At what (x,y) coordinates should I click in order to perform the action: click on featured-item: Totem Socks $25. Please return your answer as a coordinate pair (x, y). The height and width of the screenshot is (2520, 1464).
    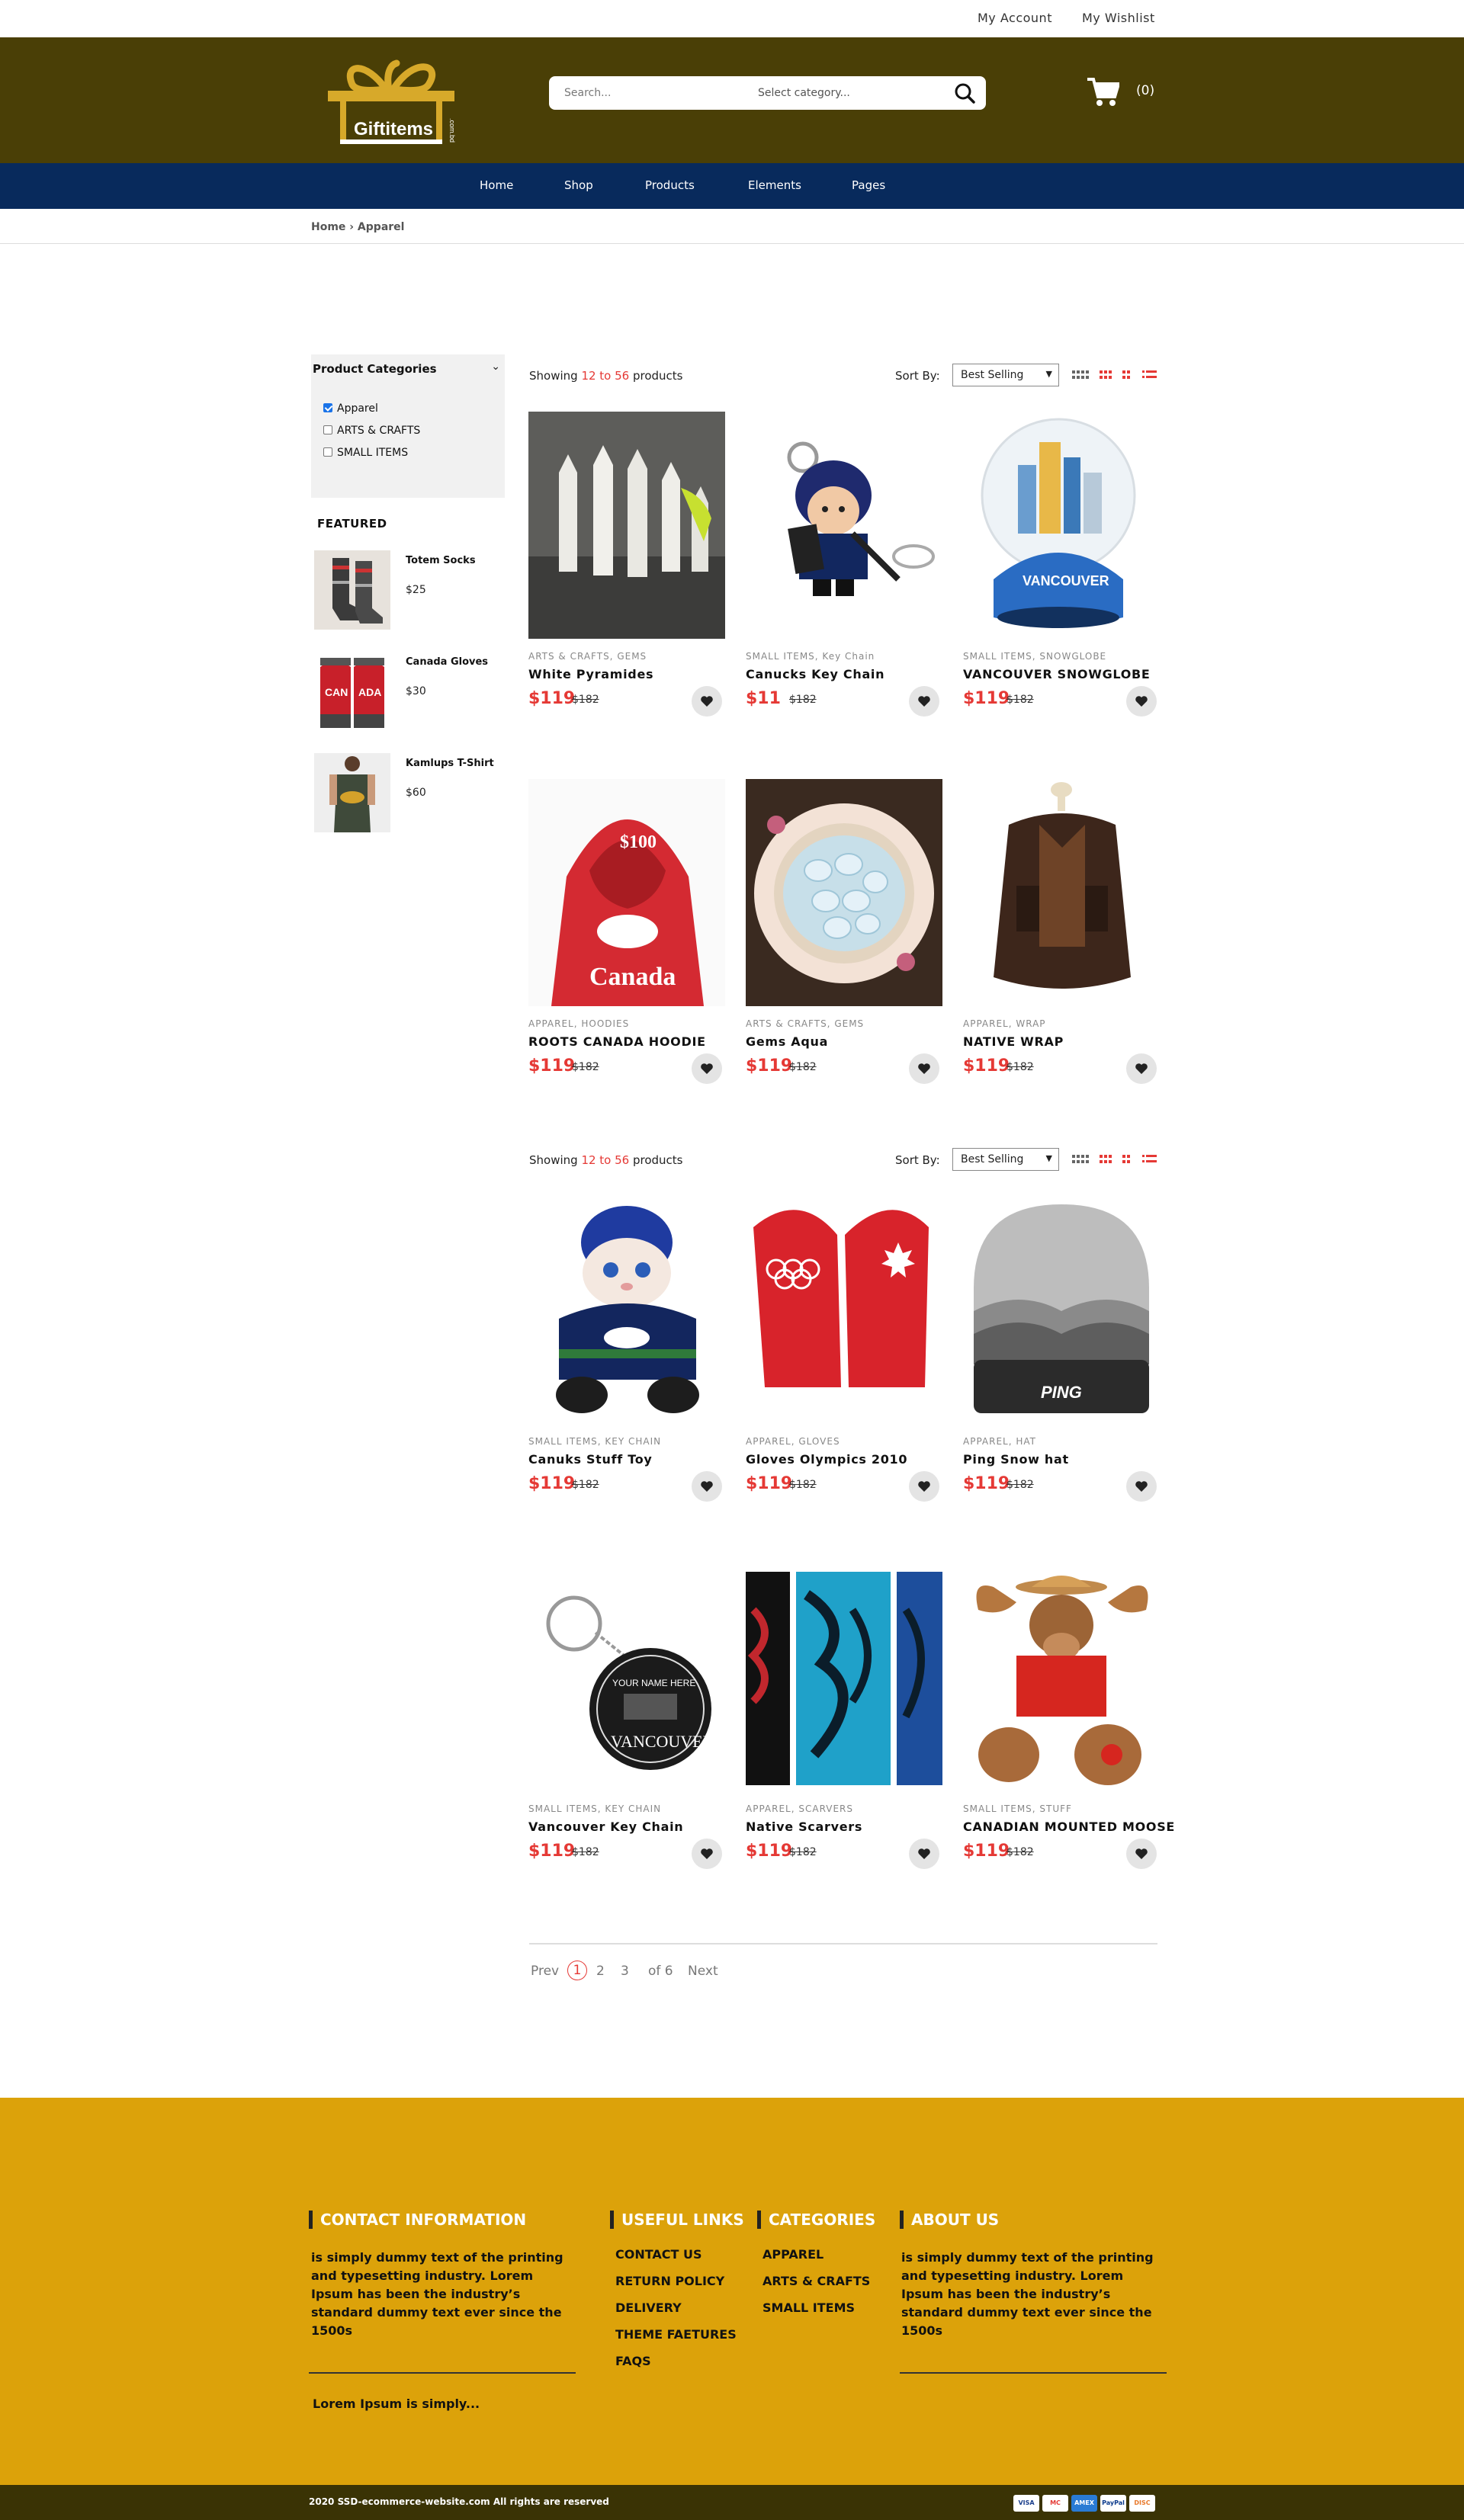
    Looking at the image, I should click on (409, 590).